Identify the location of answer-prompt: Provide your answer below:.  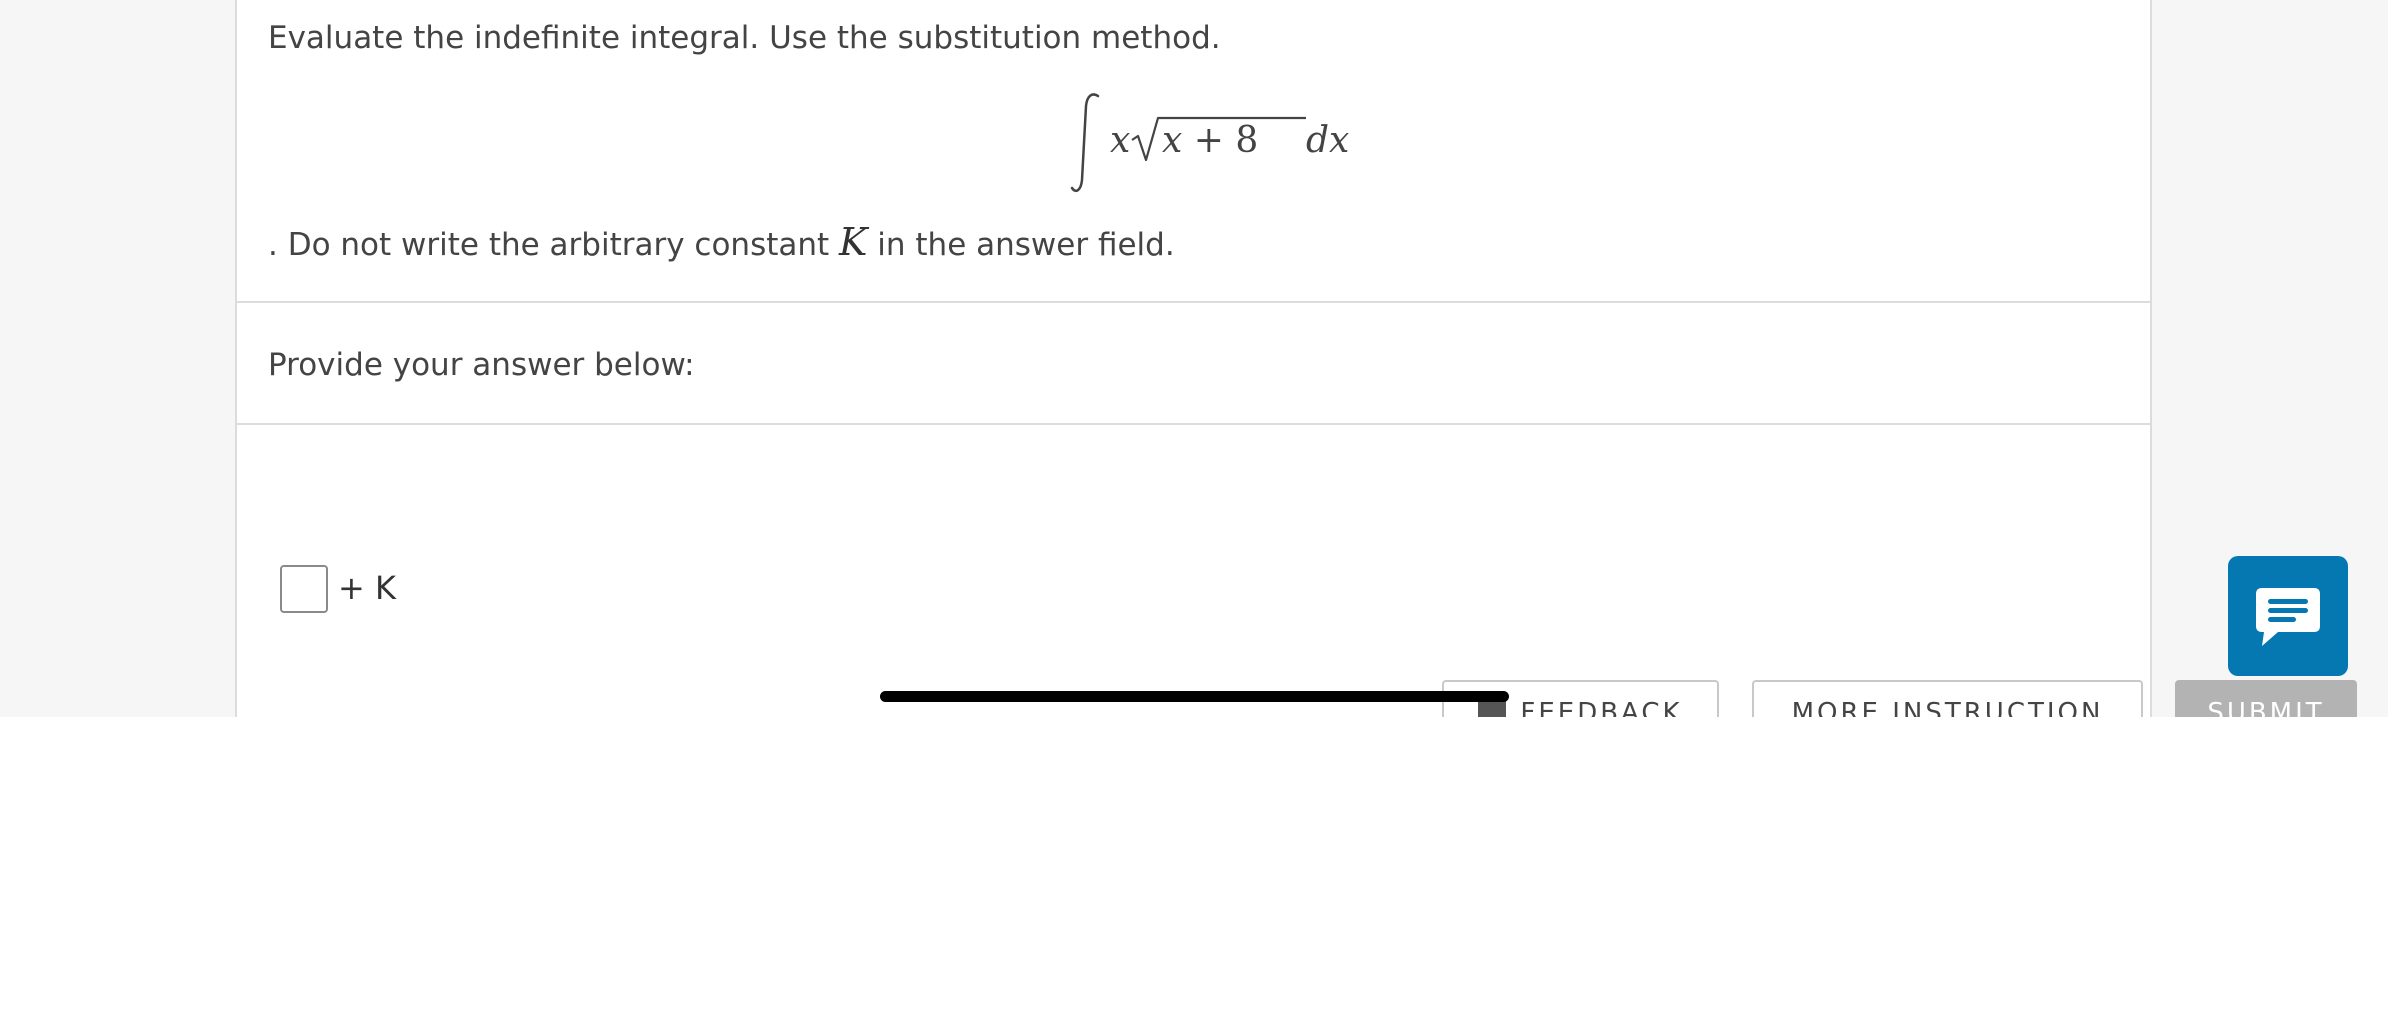
(481, 365).